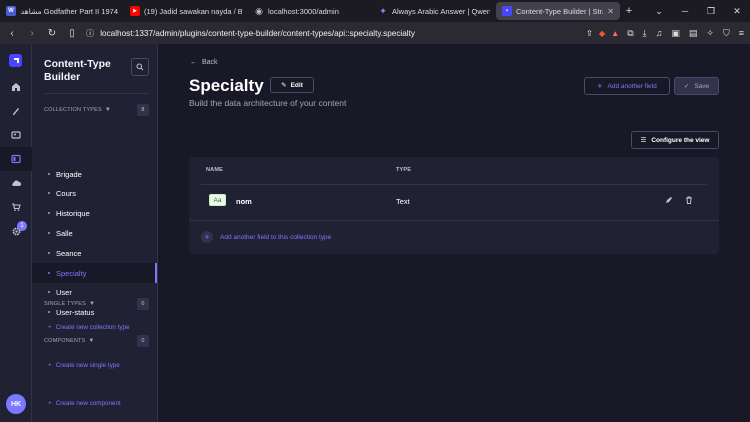 Image resolution: width=750 pixels, height=422 pixels. I want to click on sidebar-divider, so click(96, 93).